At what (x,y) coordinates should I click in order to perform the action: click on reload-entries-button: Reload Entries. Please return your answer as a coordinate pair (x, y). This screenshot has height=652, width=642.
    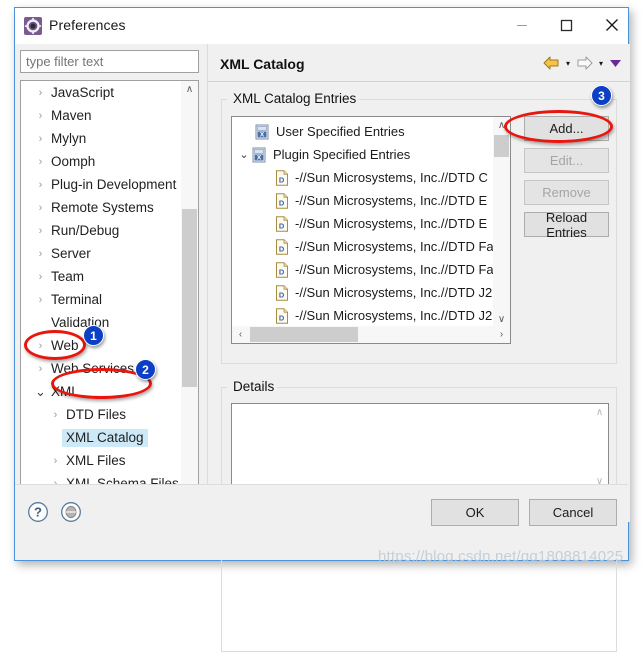
    Looking at the image, I should click on (566, 225).